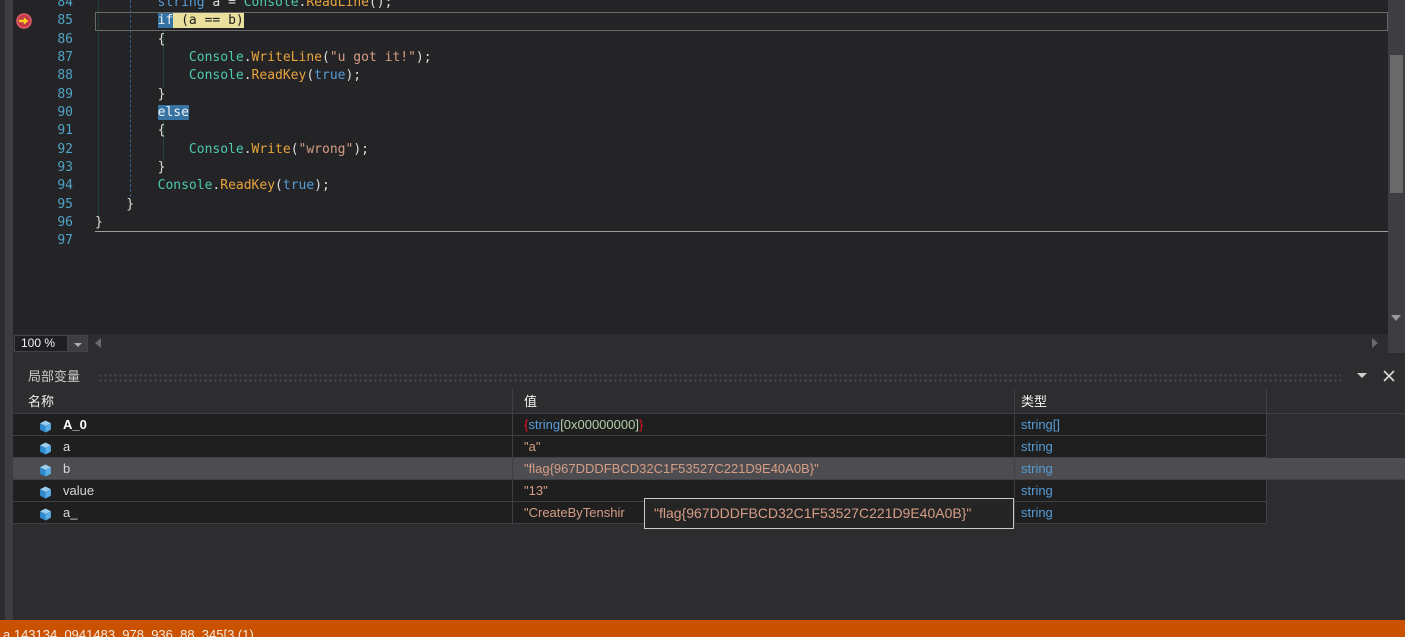 This screenshot has height=637, width=1405. What do you see at coordinates (700, 343) in the screenshot?
I see `editor-bottom-bar: 100 %` at bounding box center [700, 343].